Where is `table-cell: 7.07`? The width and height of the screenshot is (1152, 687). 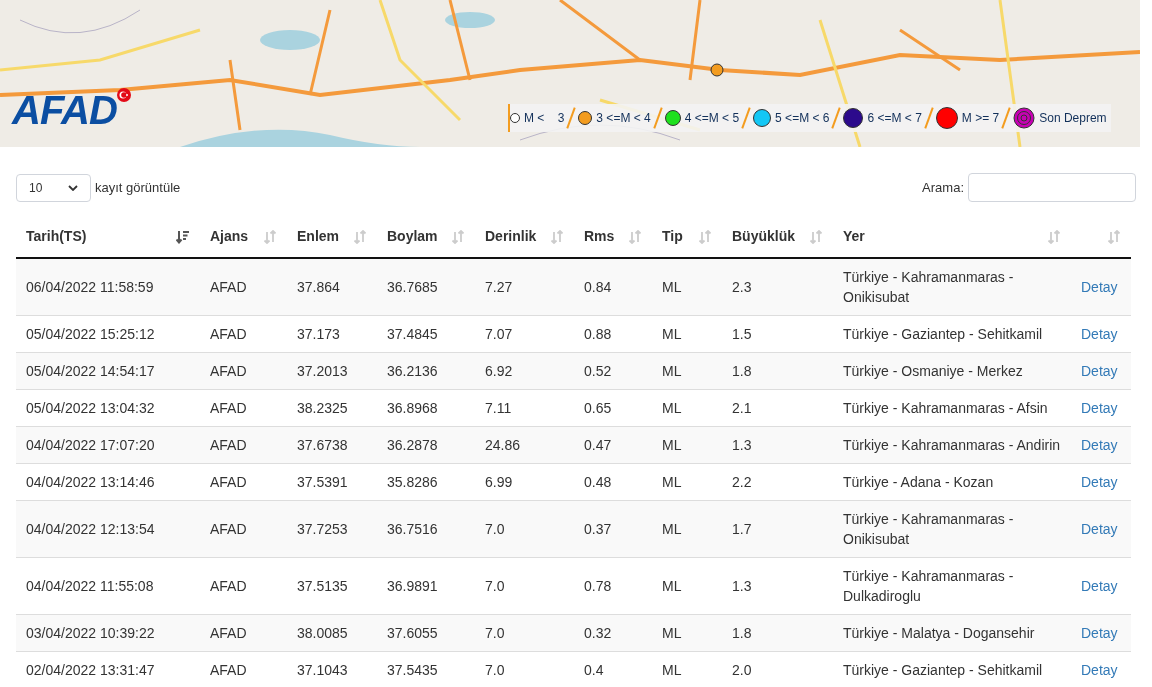
table-cell: 7.07 is located at coordinates (524, 334).